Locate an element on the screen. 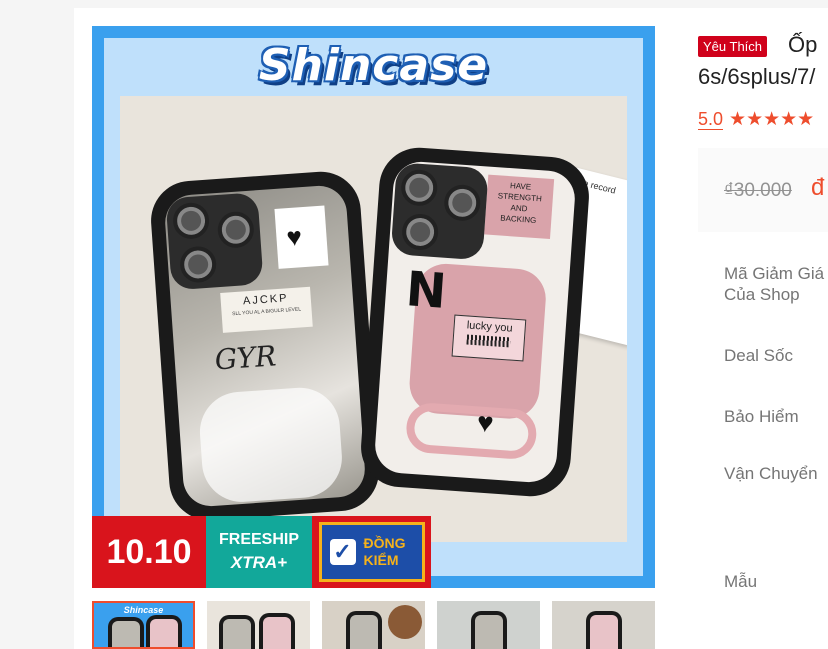 The image size is (828, 649). thumbnail-1: Shincase is located at coordinates (143, 625).